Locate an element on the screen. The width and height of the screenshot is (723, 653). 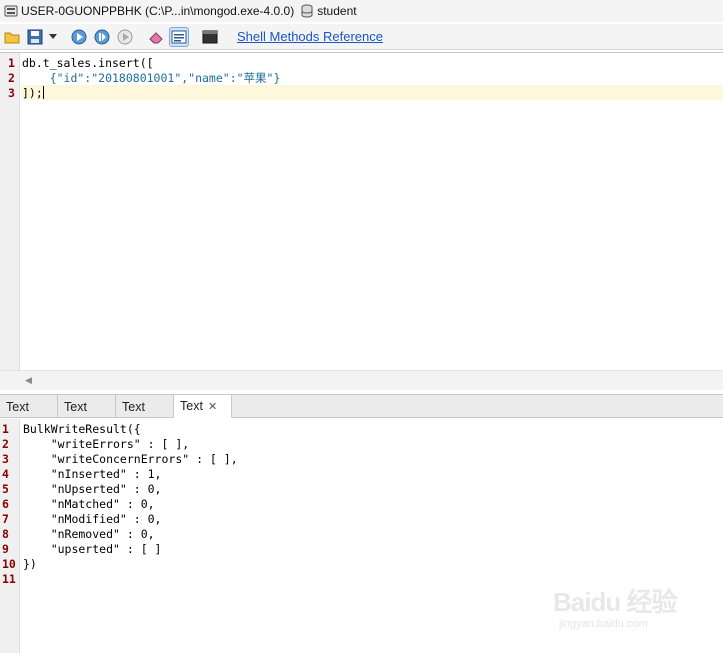
run-line-icon is located at coordinates (102, 37).